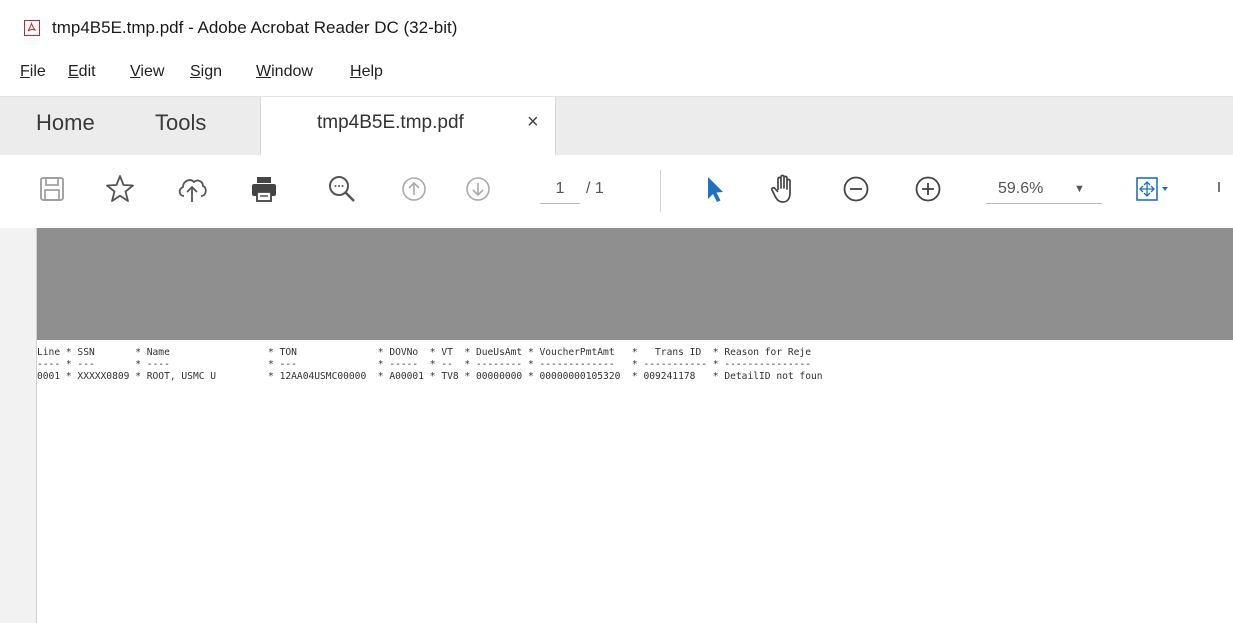 The height and width of the screenshot is (623, 1233). What do you see at coordinates (120, 189) in the screenshot?
I see `bookmark-star-icon` at bounding box center [120, 189].